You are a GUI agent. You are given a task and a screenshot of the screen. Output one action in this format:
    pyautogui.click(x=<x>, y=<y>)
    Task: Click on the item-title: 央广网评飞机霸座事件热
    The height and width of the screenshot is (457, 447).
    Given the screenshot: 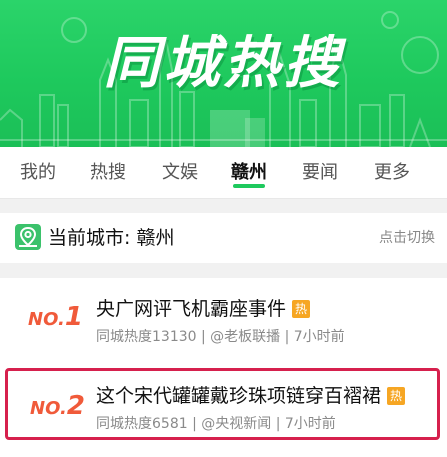 What is the action you would take?
    pyautogui.click(x=203, y=307)
    